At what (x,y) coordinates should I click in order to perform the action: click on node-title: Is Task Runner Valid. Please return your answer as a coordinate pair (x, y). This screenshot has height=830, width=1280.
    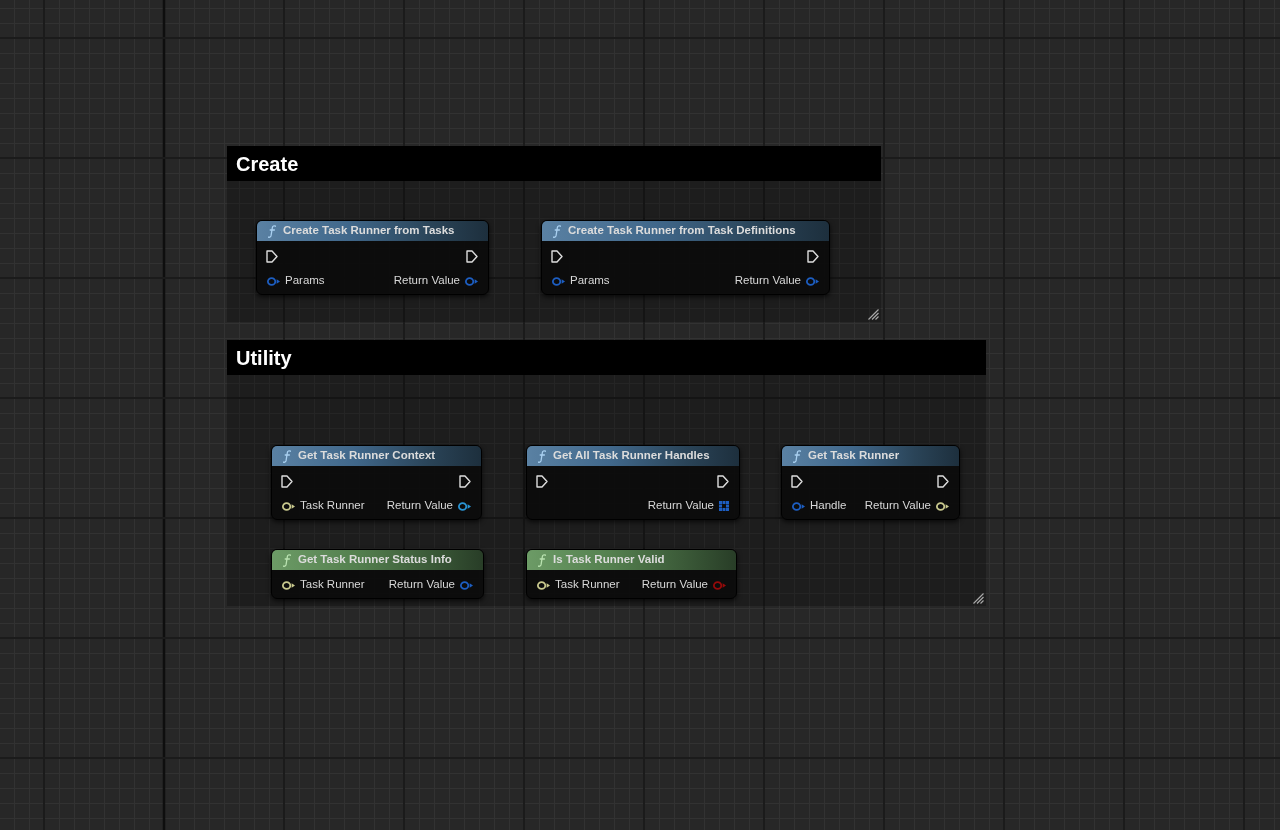
    Looking at the image, I should click on (609, 560).